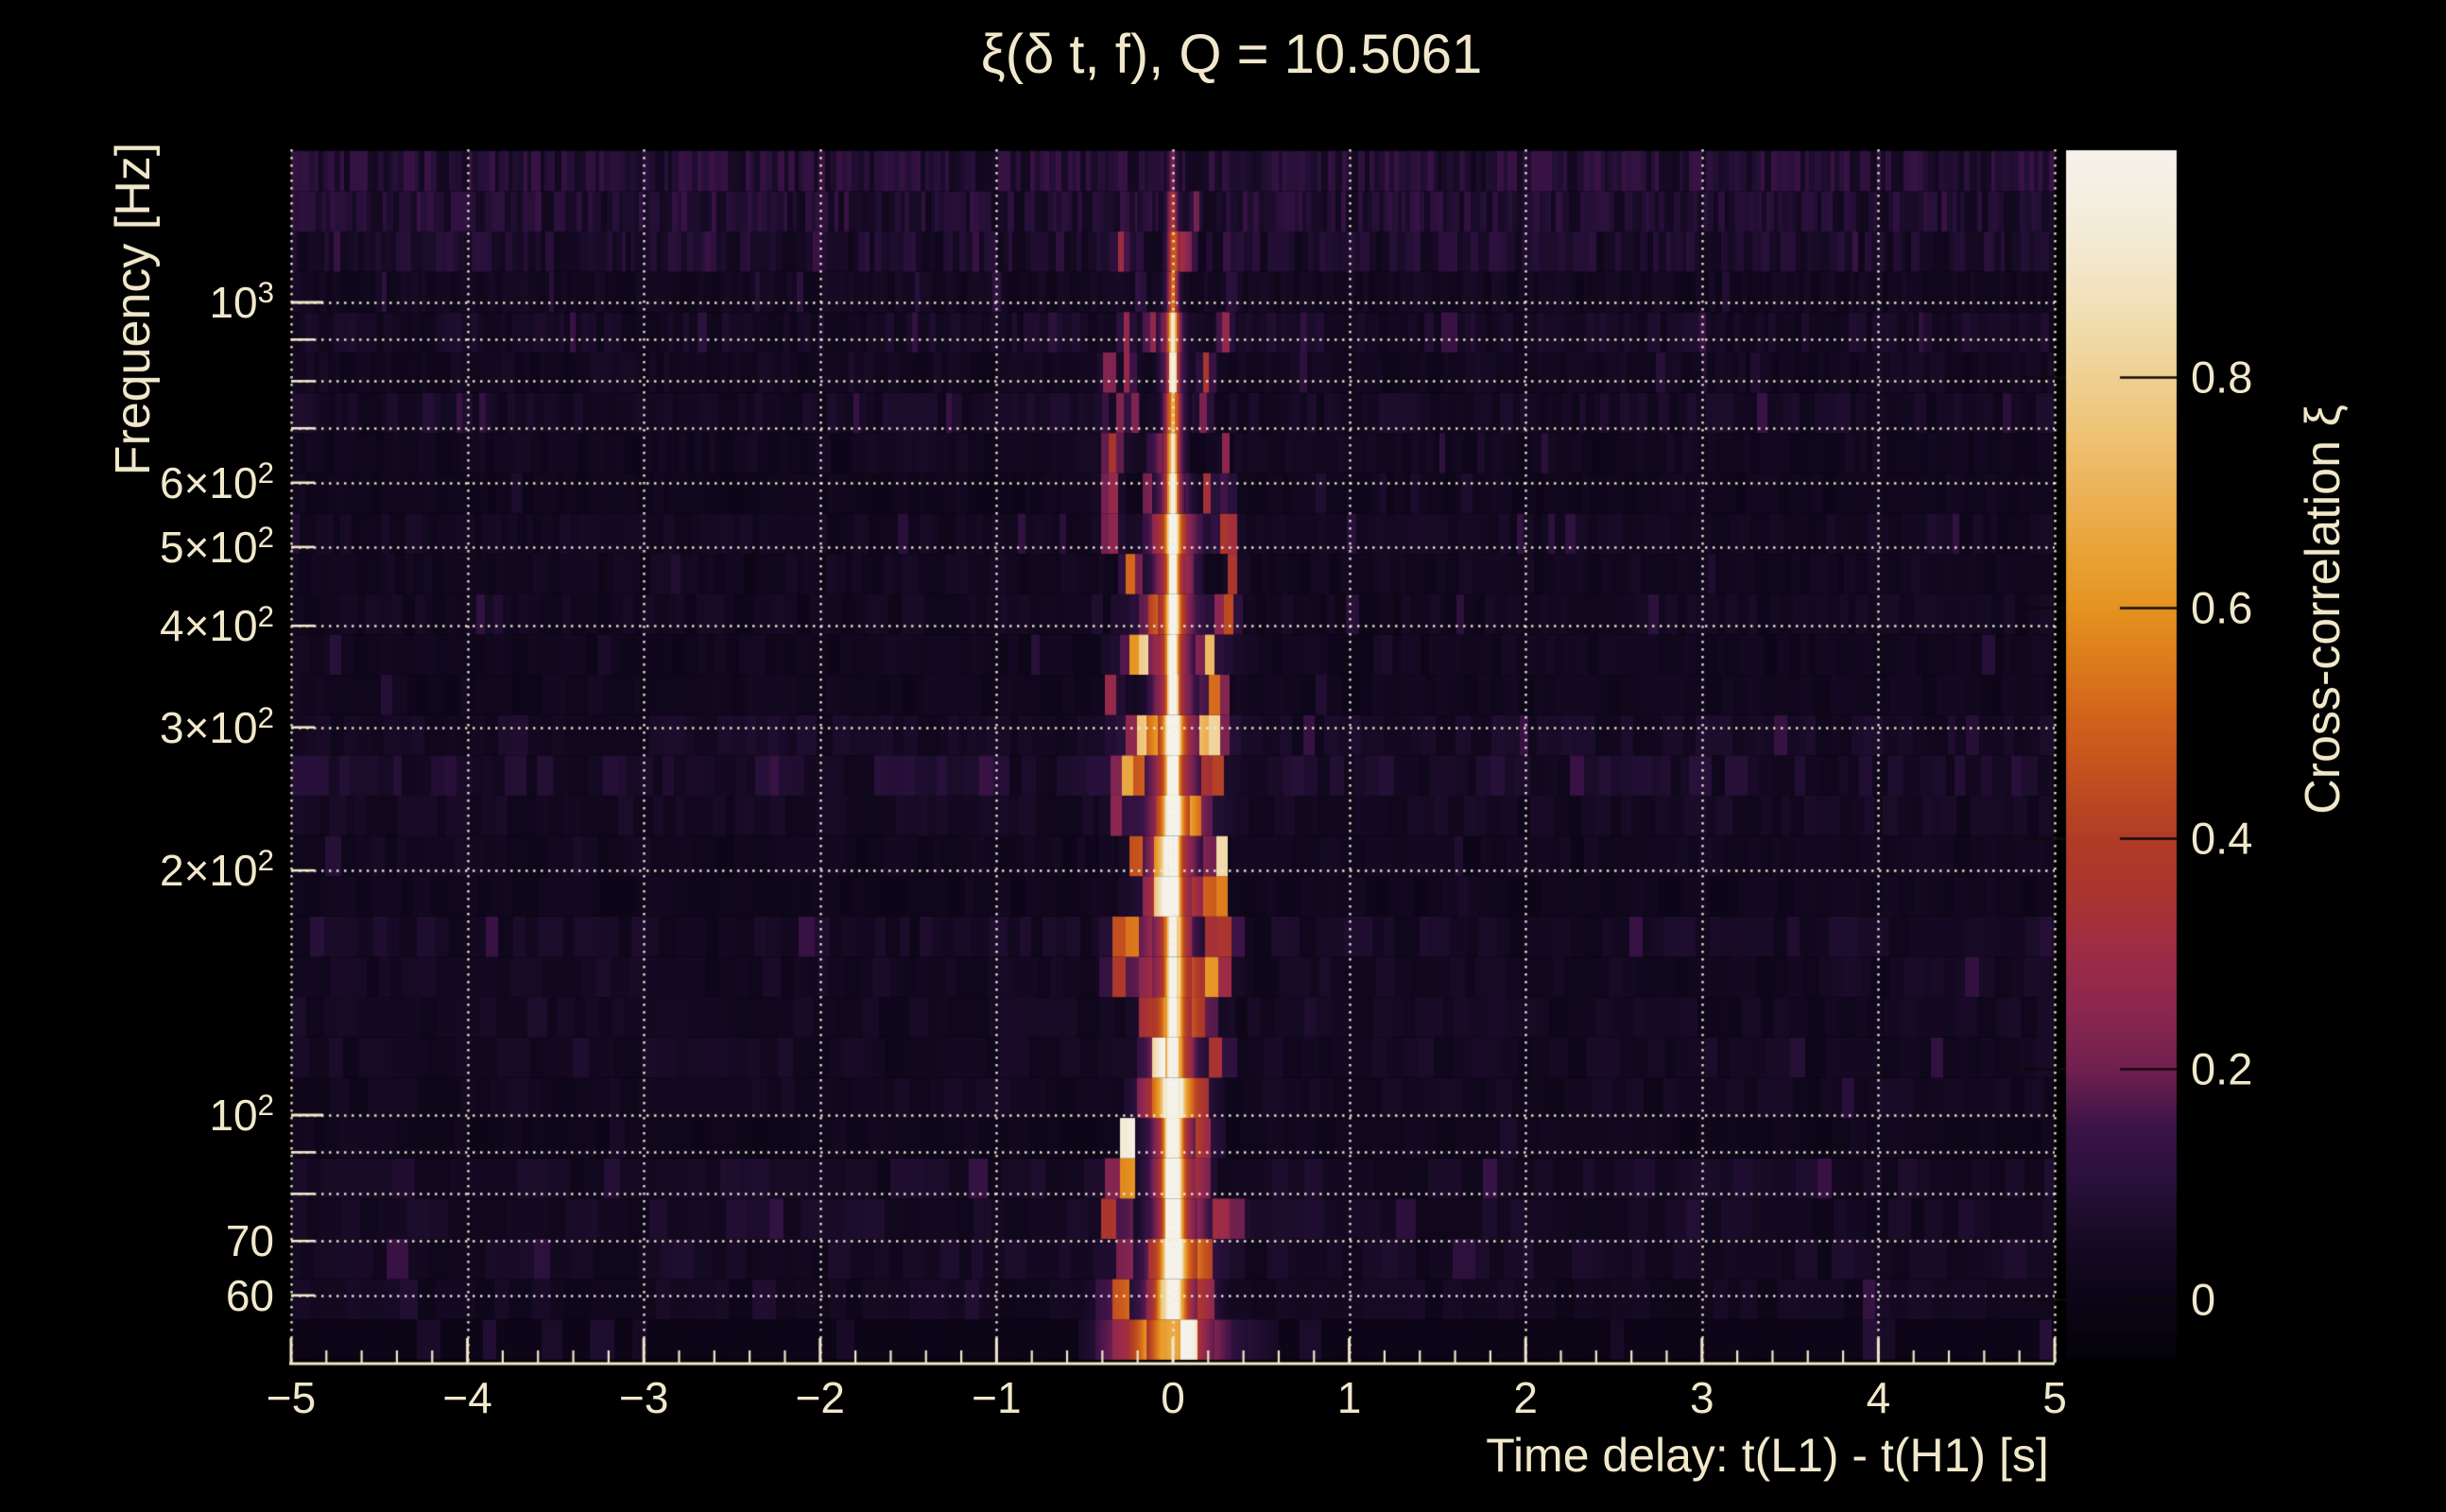 The width and height of the screenshot is (2446, 1512). What do you see at coordinates (1232, 54) in the screenshot?
I see `plot-title: ξ(δ t, f), Q = 10.5061` at bounding box center [1232, 54].